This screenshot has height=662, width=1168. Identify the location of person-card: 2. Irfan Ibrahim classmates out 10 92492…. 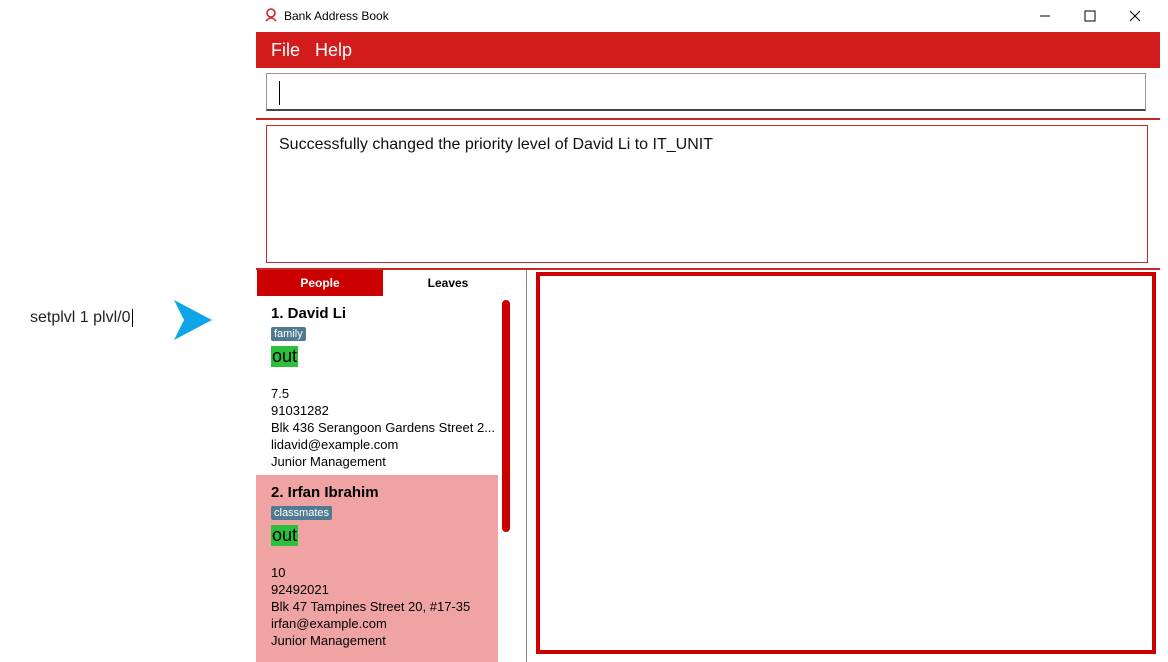
(377, 568).